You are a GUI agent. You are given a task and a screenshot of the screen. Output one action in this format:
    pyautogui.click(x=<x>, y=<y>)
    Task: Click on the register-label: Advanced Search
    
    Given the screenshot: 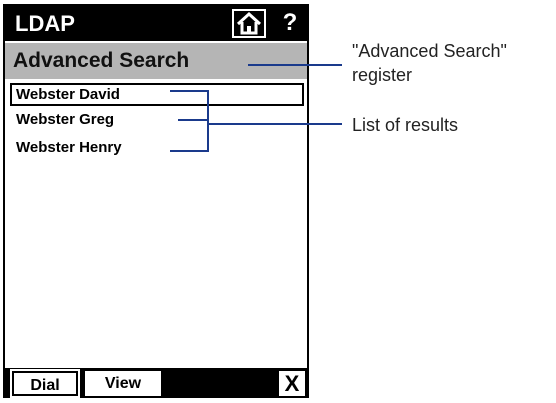 What is the action you would take?
    pyautogui.click(x=101, y=60)
    